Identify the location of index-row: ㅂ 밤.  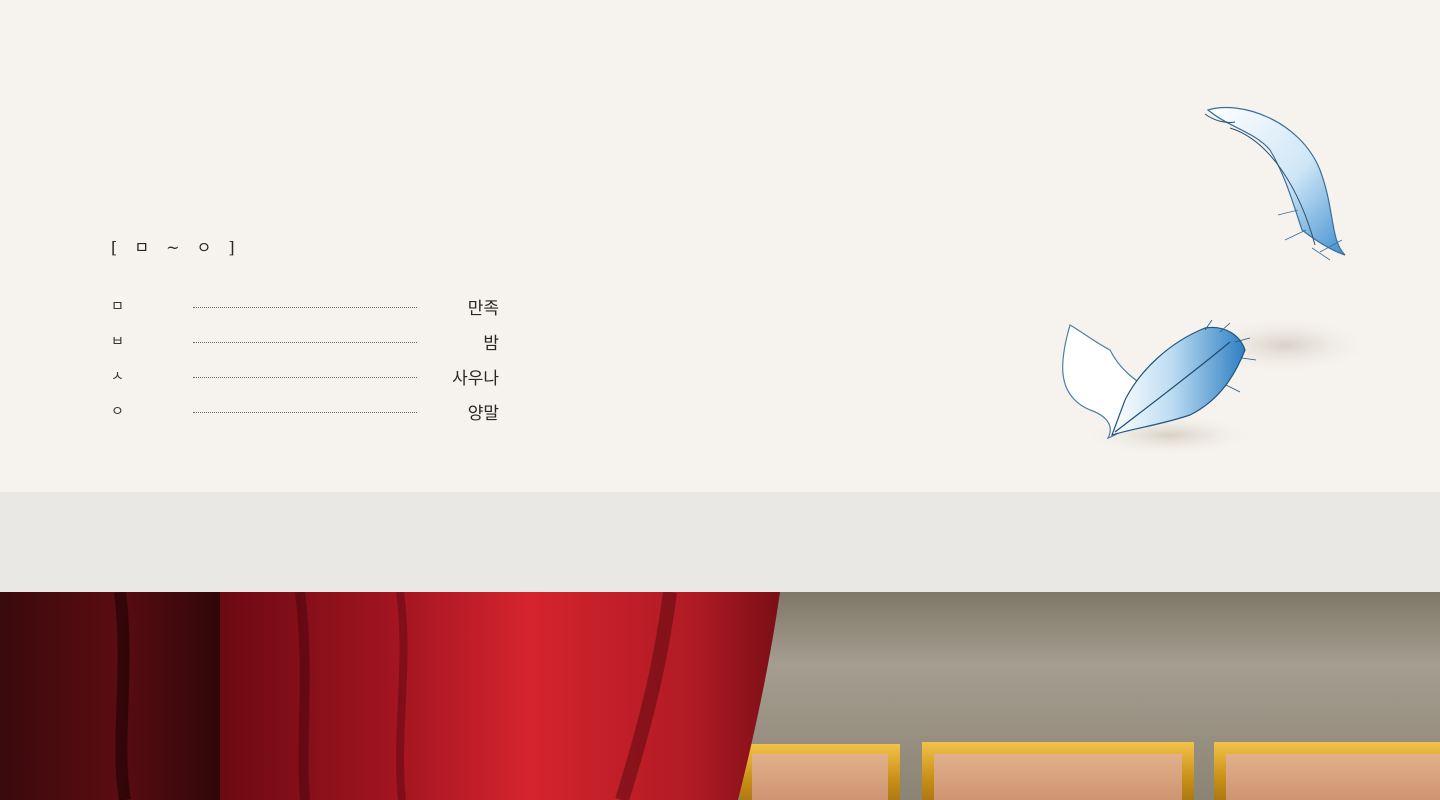
(305, 344).